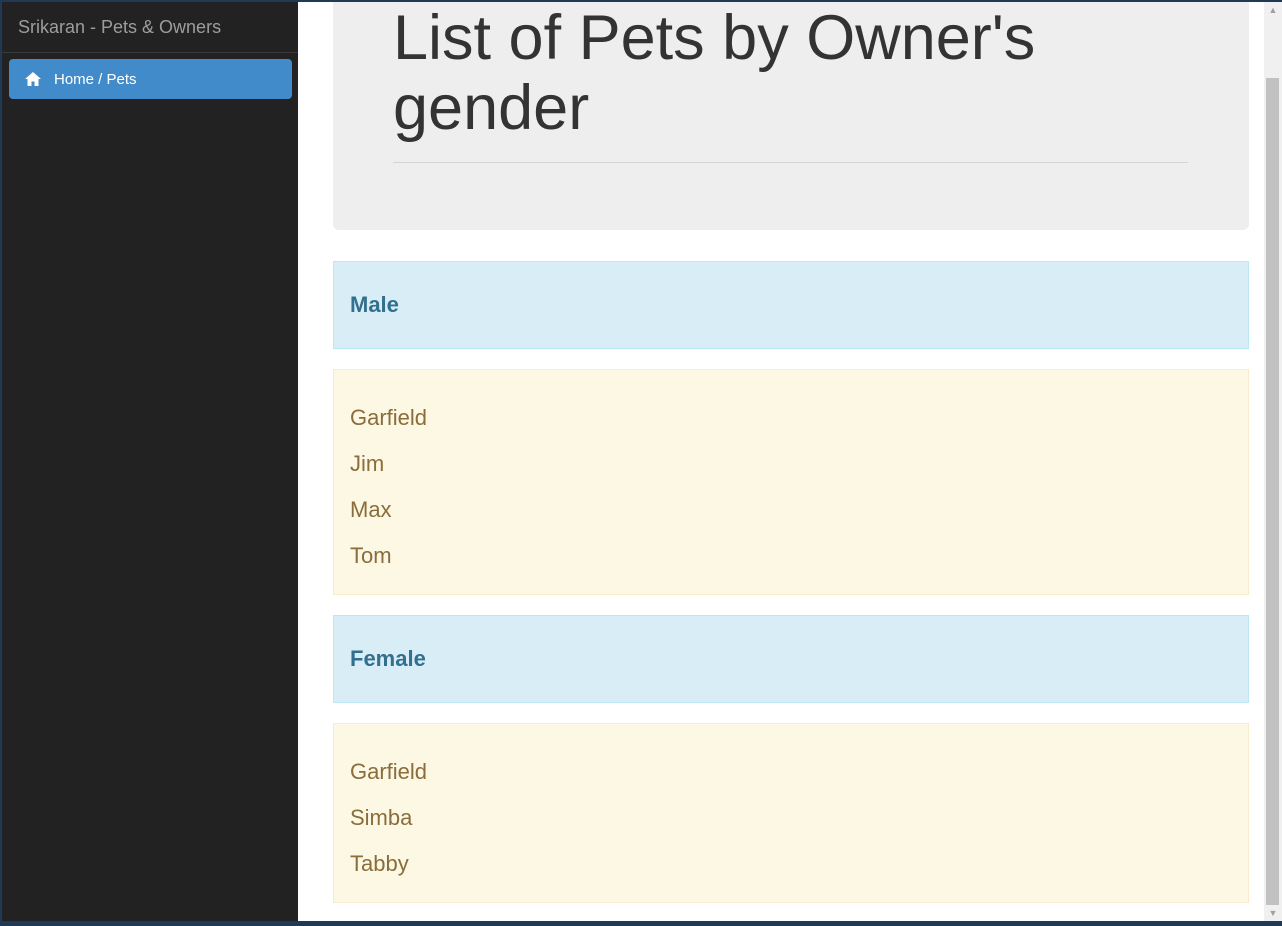 Image resolution: width=1282 pixels, height=926 pixels. I want to click on vertical-scrollbar: ▲ ▼, so click(1273, 461).